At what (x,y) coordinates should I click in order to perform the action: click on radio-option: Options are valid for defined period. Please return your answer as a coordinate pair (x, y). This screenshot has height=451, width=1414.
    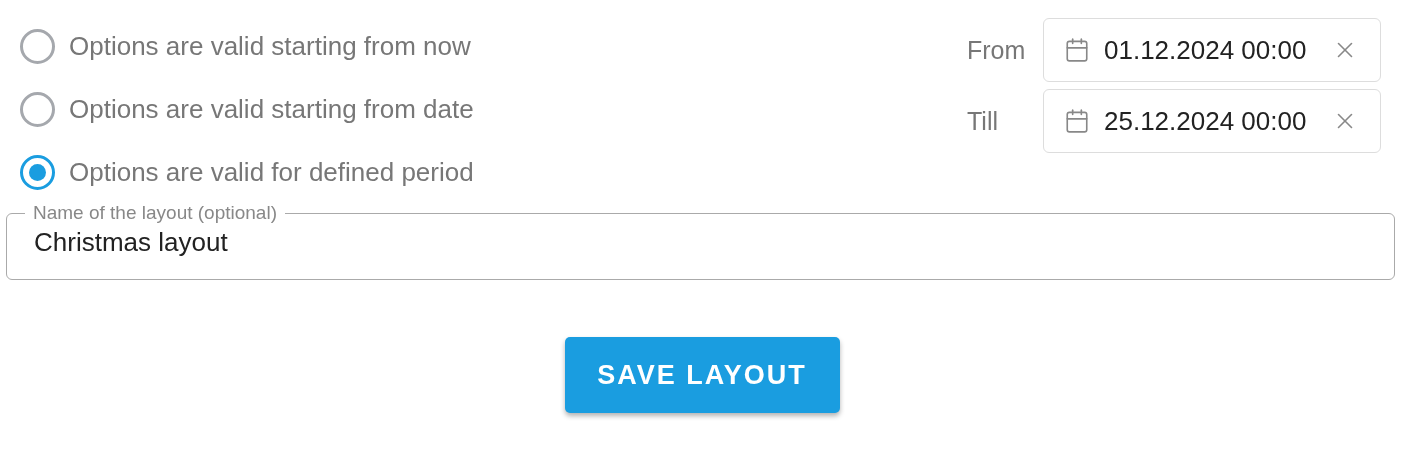
    Looking at the image, I should click on (247, 172).